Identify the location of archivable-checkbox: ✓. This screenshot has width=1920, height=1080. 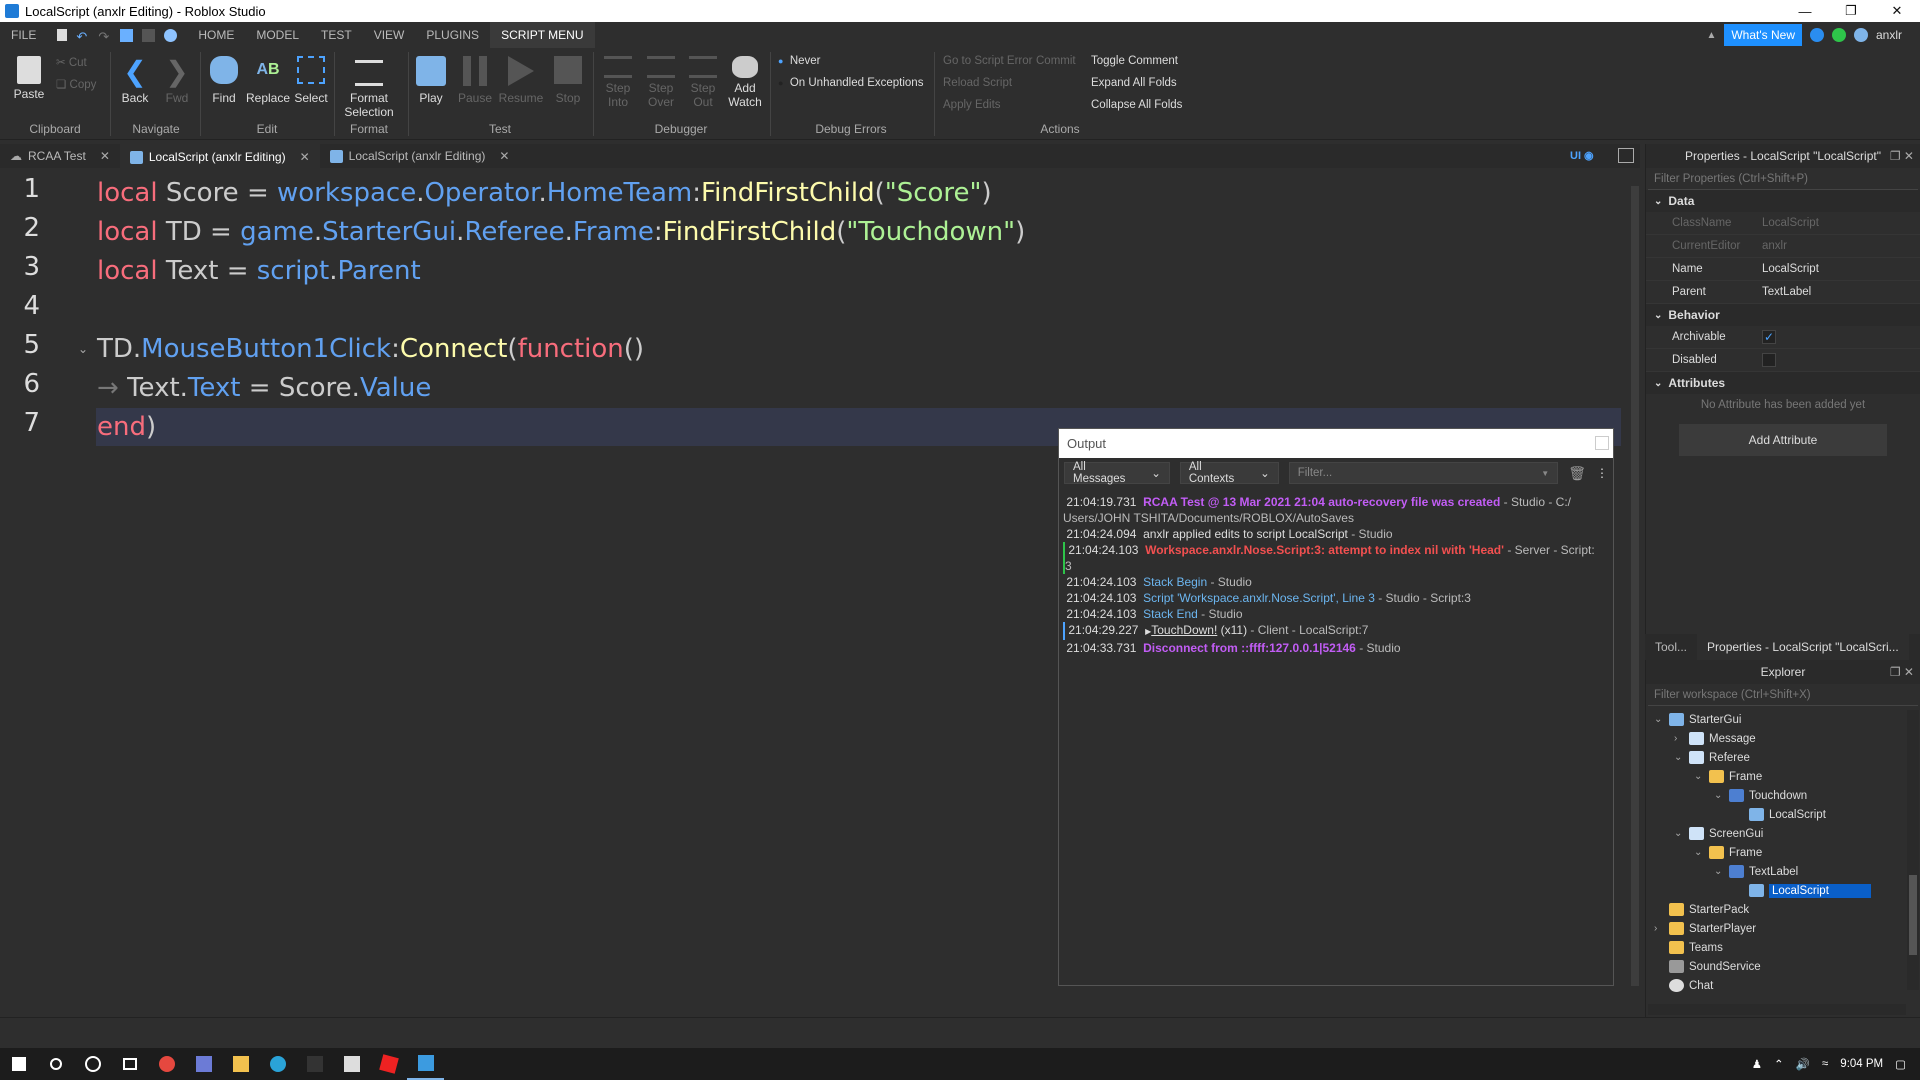
(1769, 337).